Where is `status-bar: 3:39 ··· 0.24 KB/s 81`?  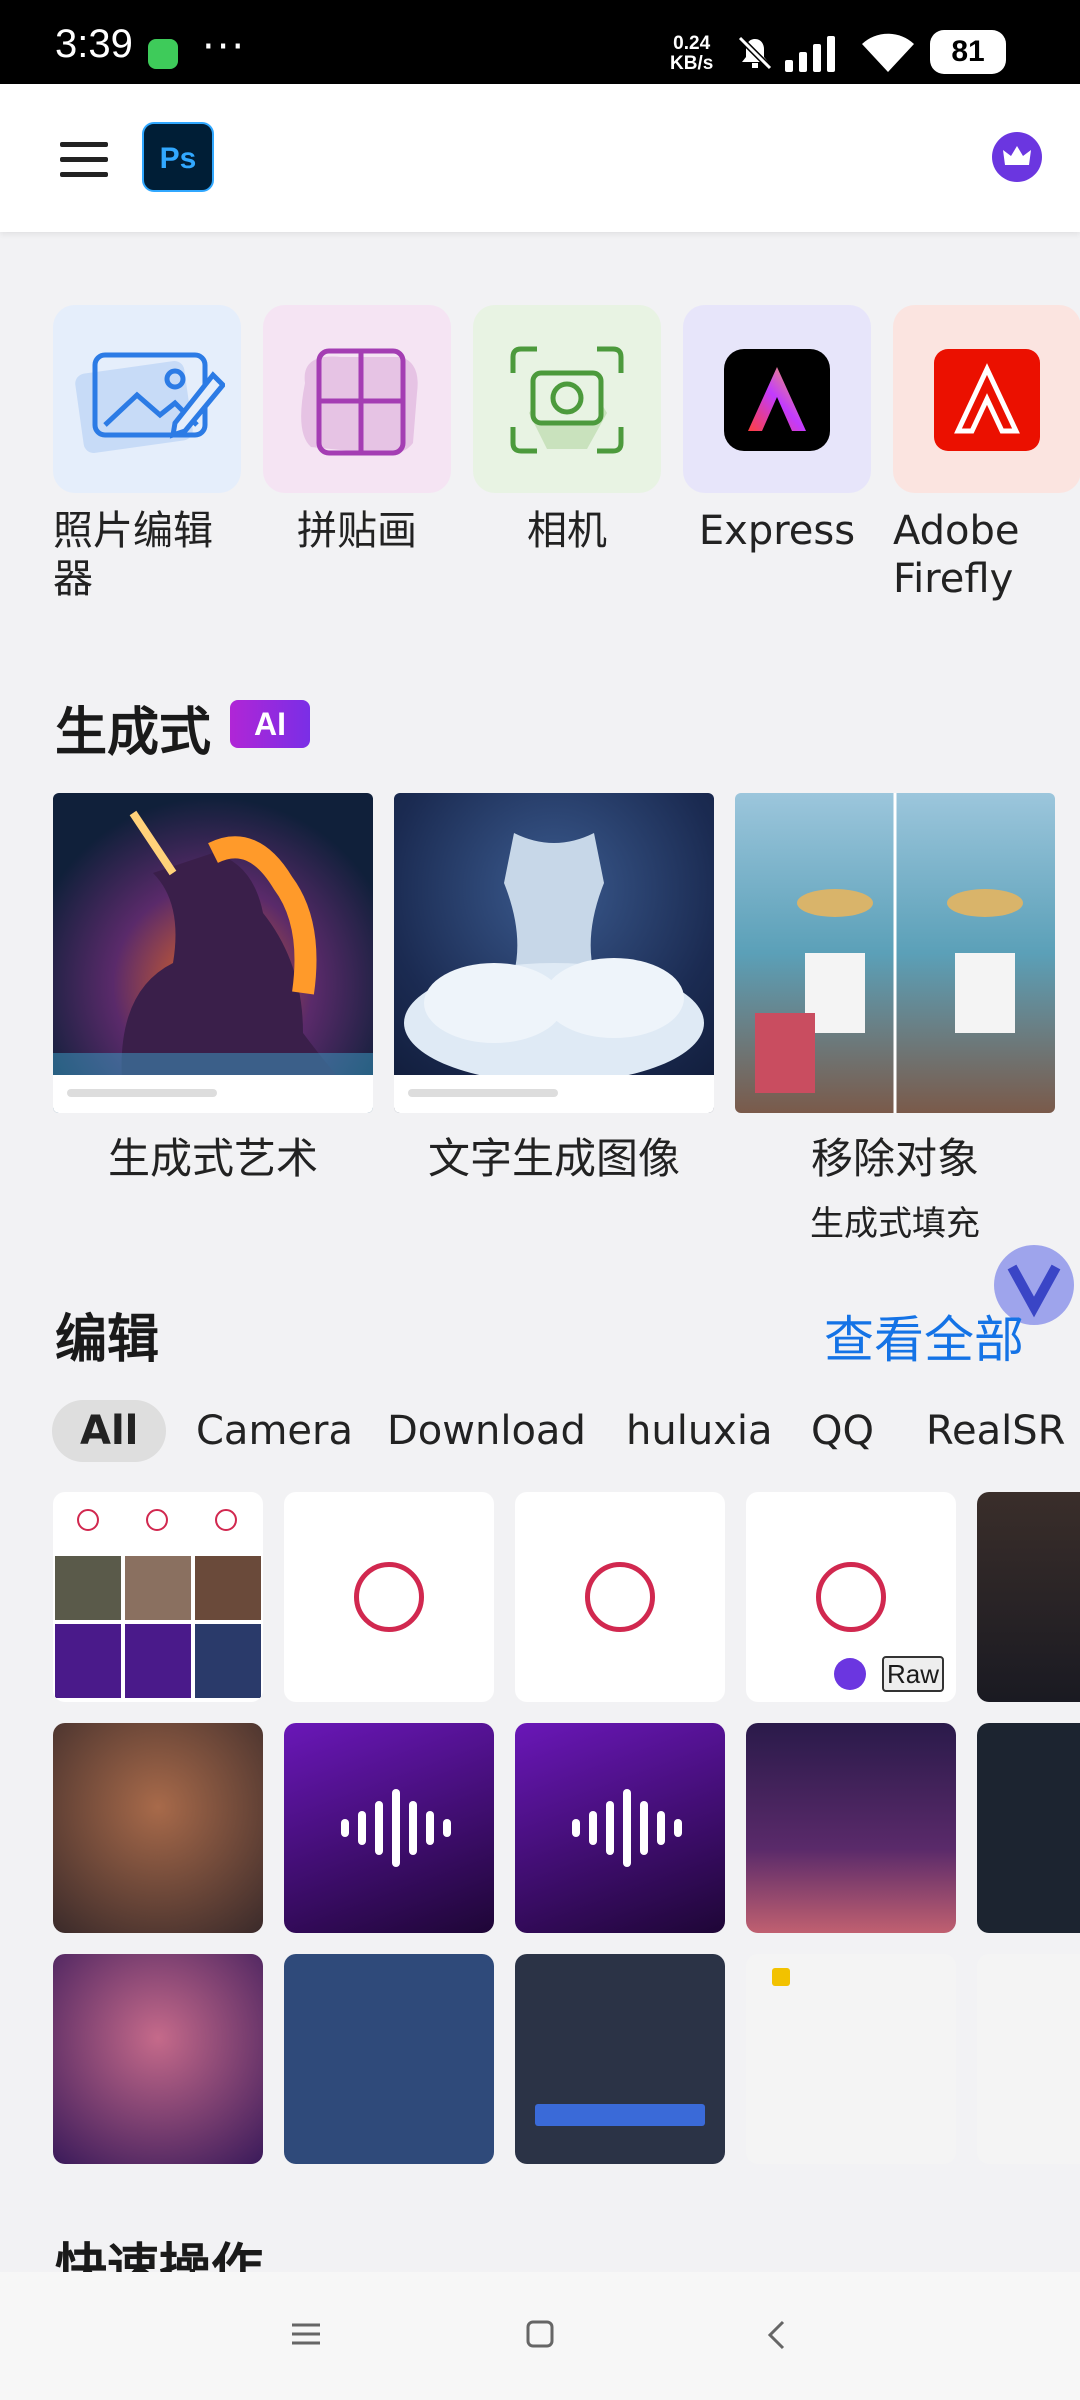
status-bar: 3:39 ··· 0.24 KB/s 81 is located at coordinates (540, 42).